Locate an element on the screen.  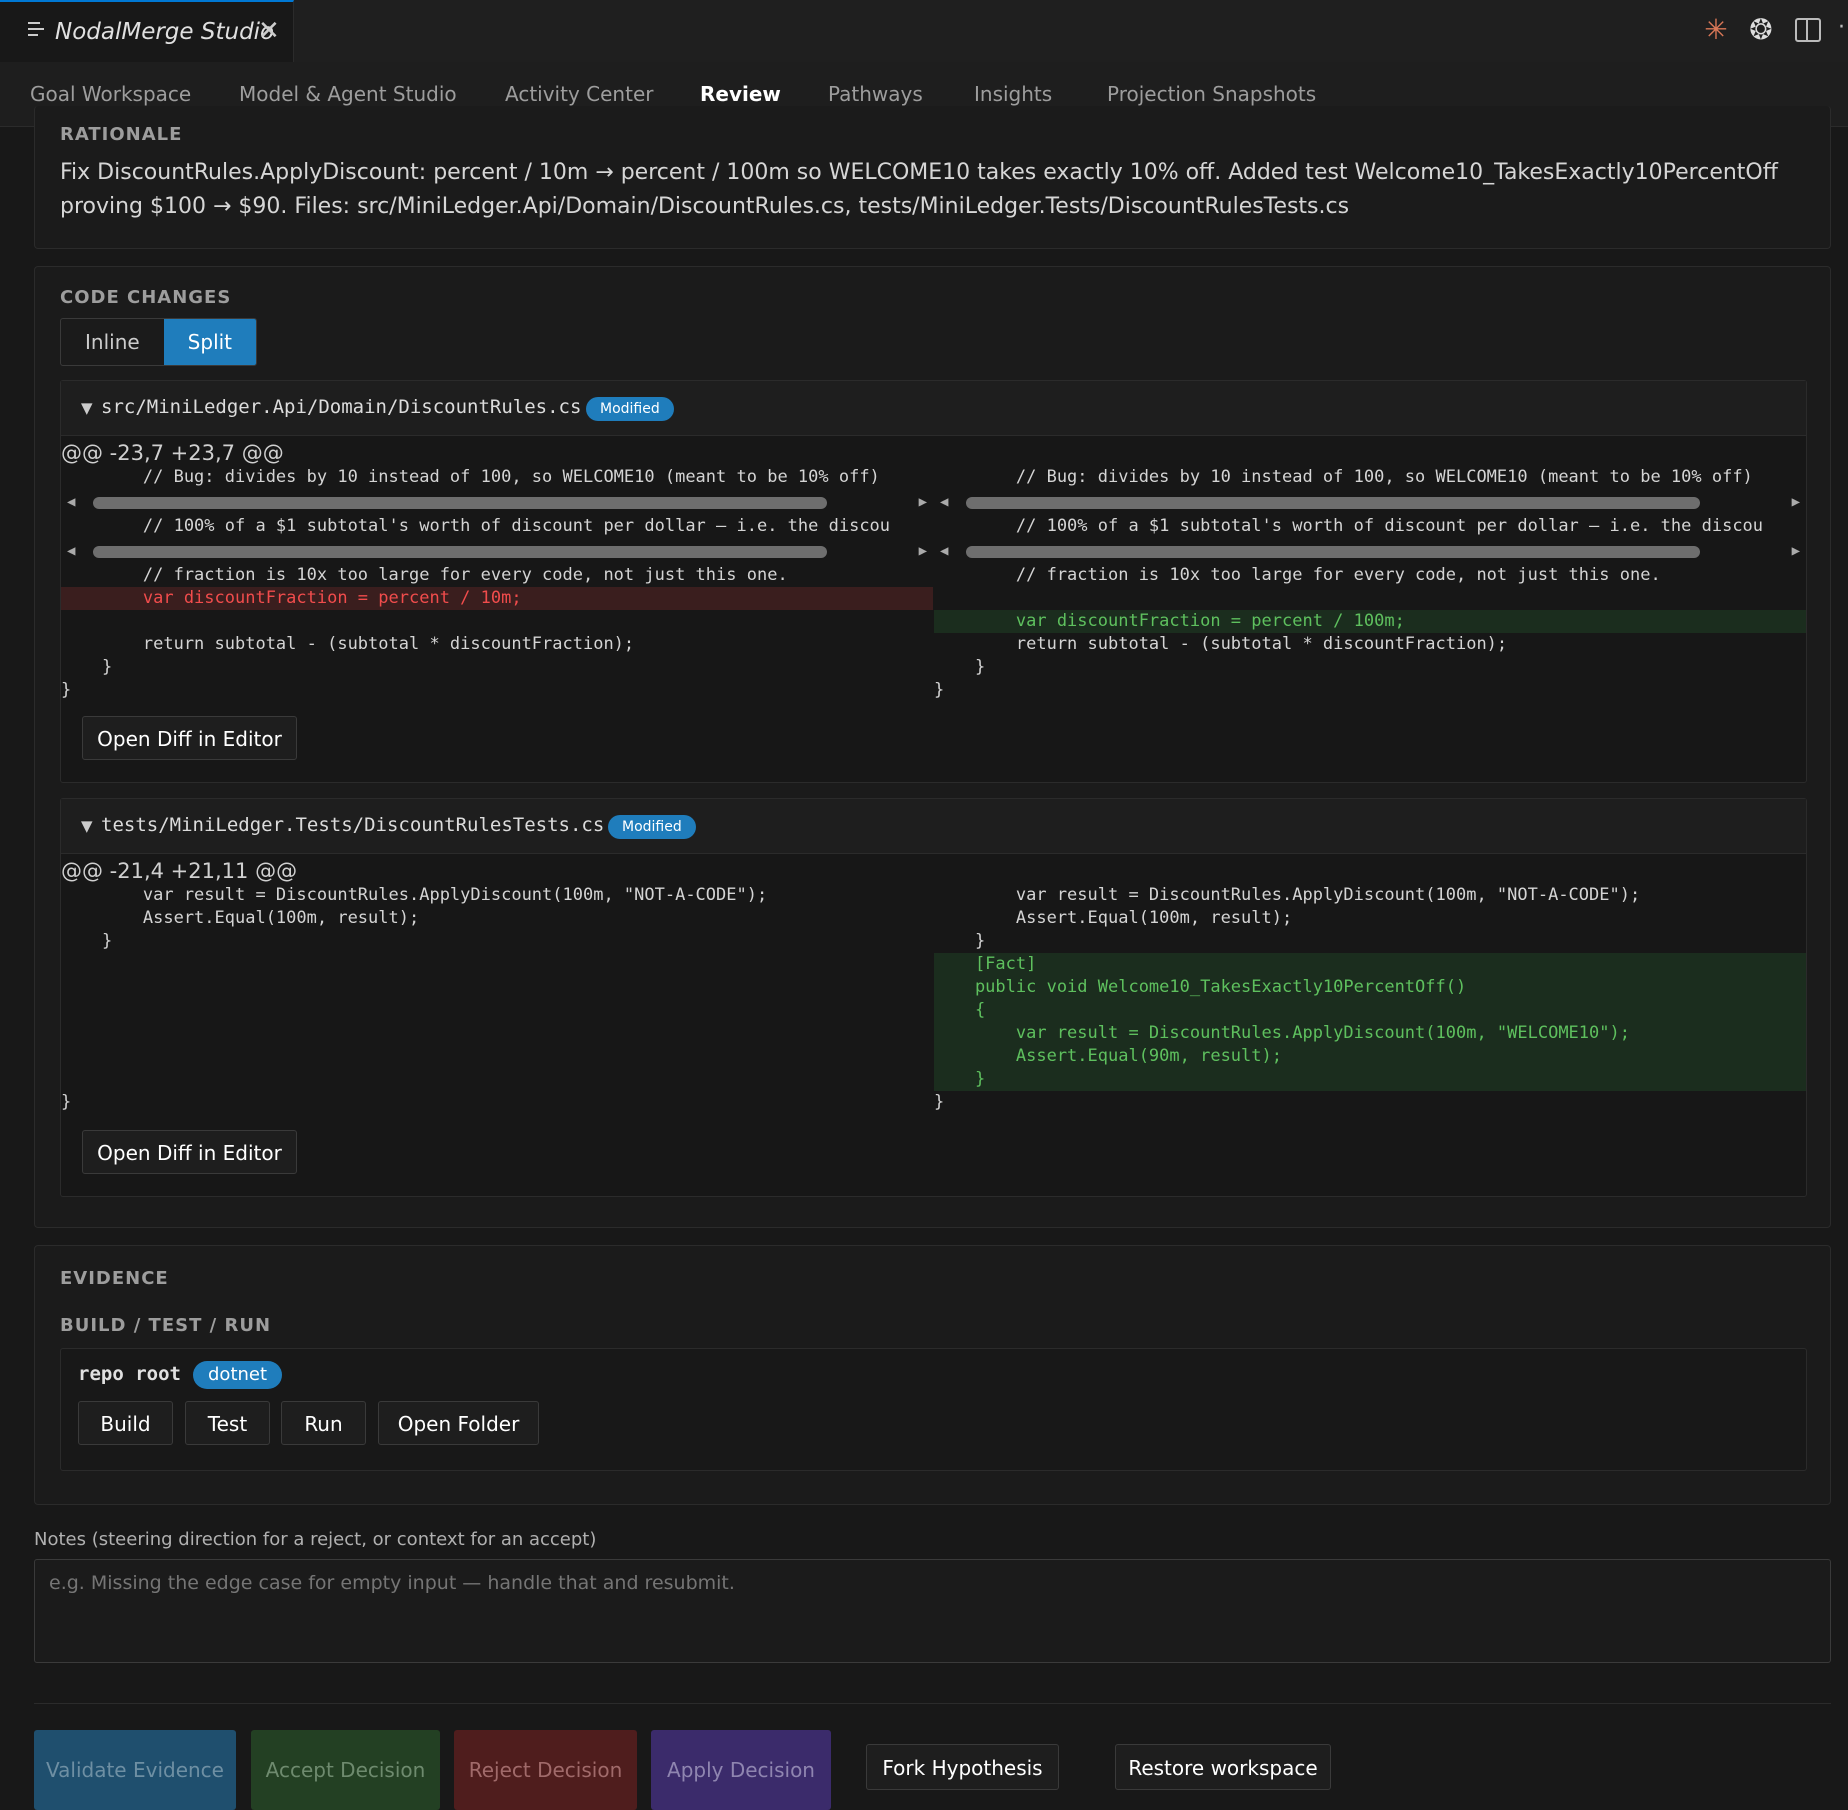
code-line: Assert.Equal(100m, result); is located at coordinates (1113, 918).